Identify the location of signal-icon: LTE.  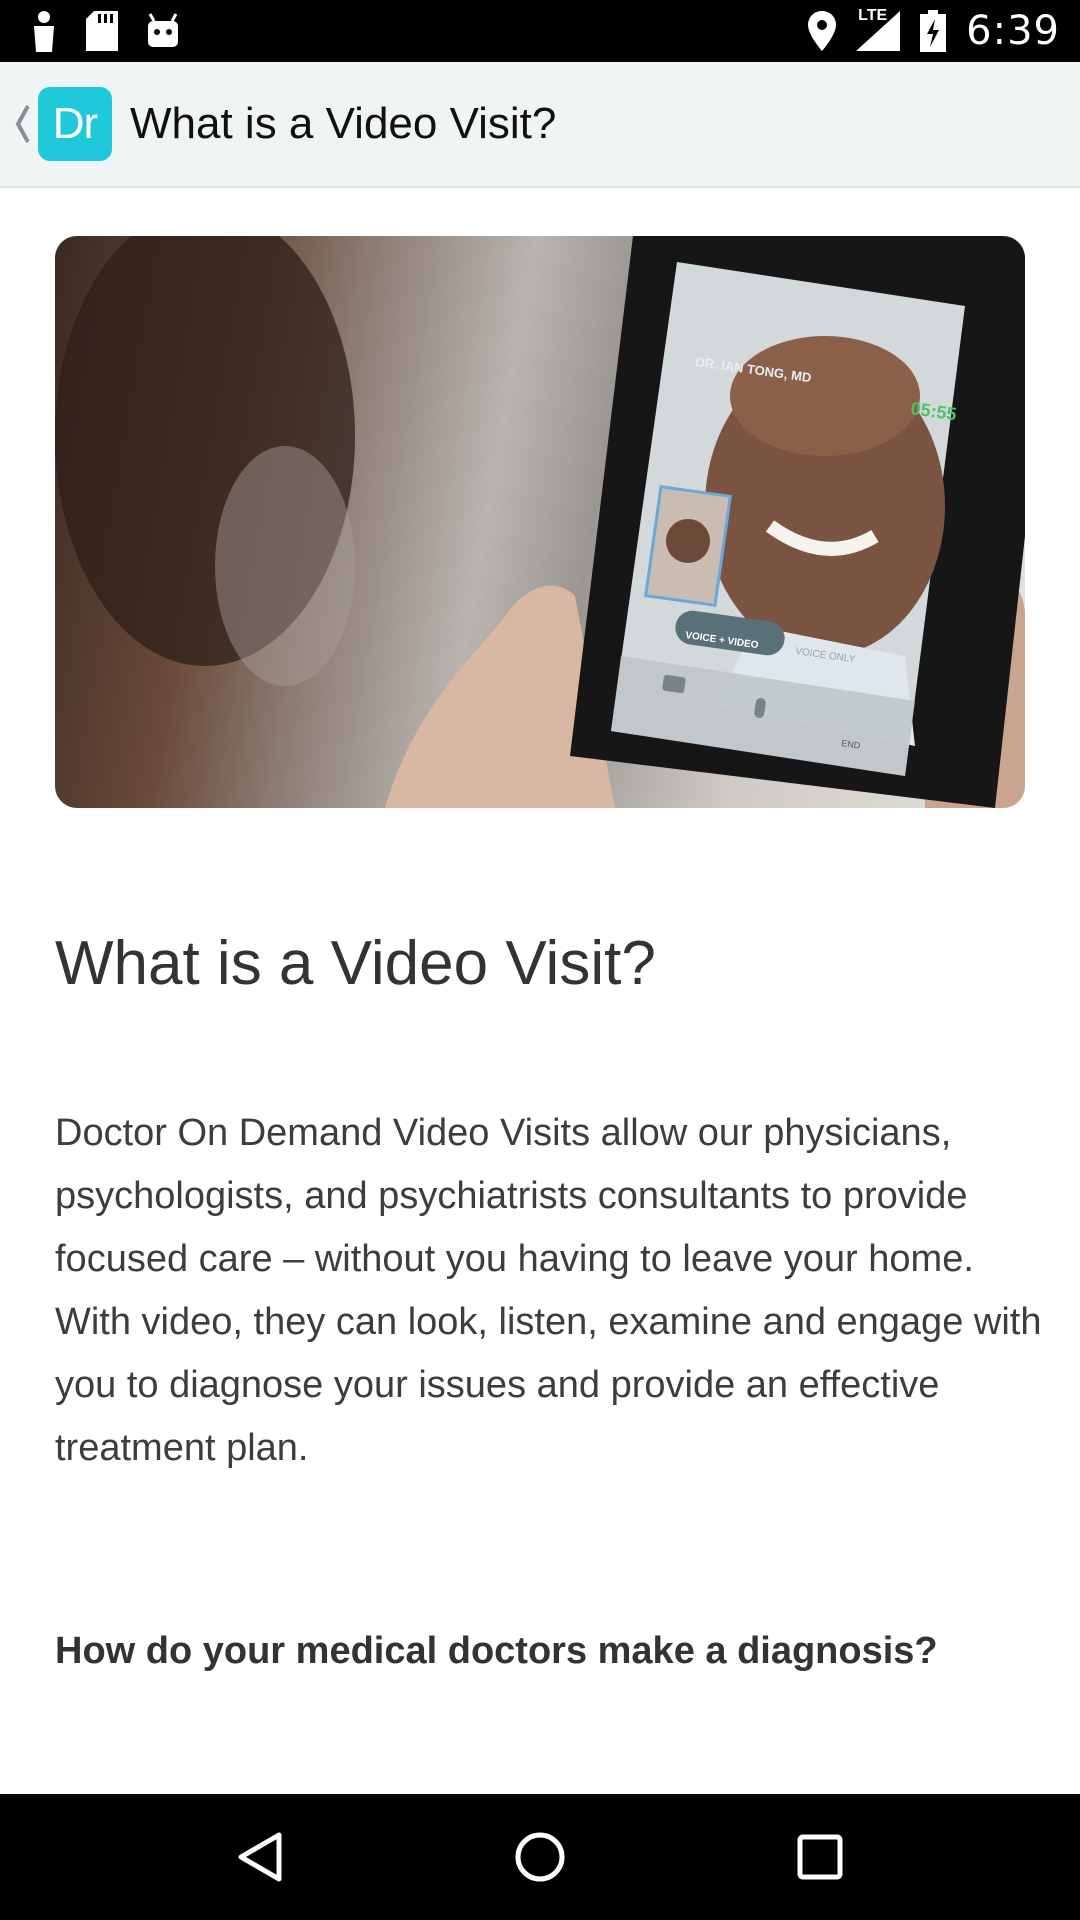
(878, 29).